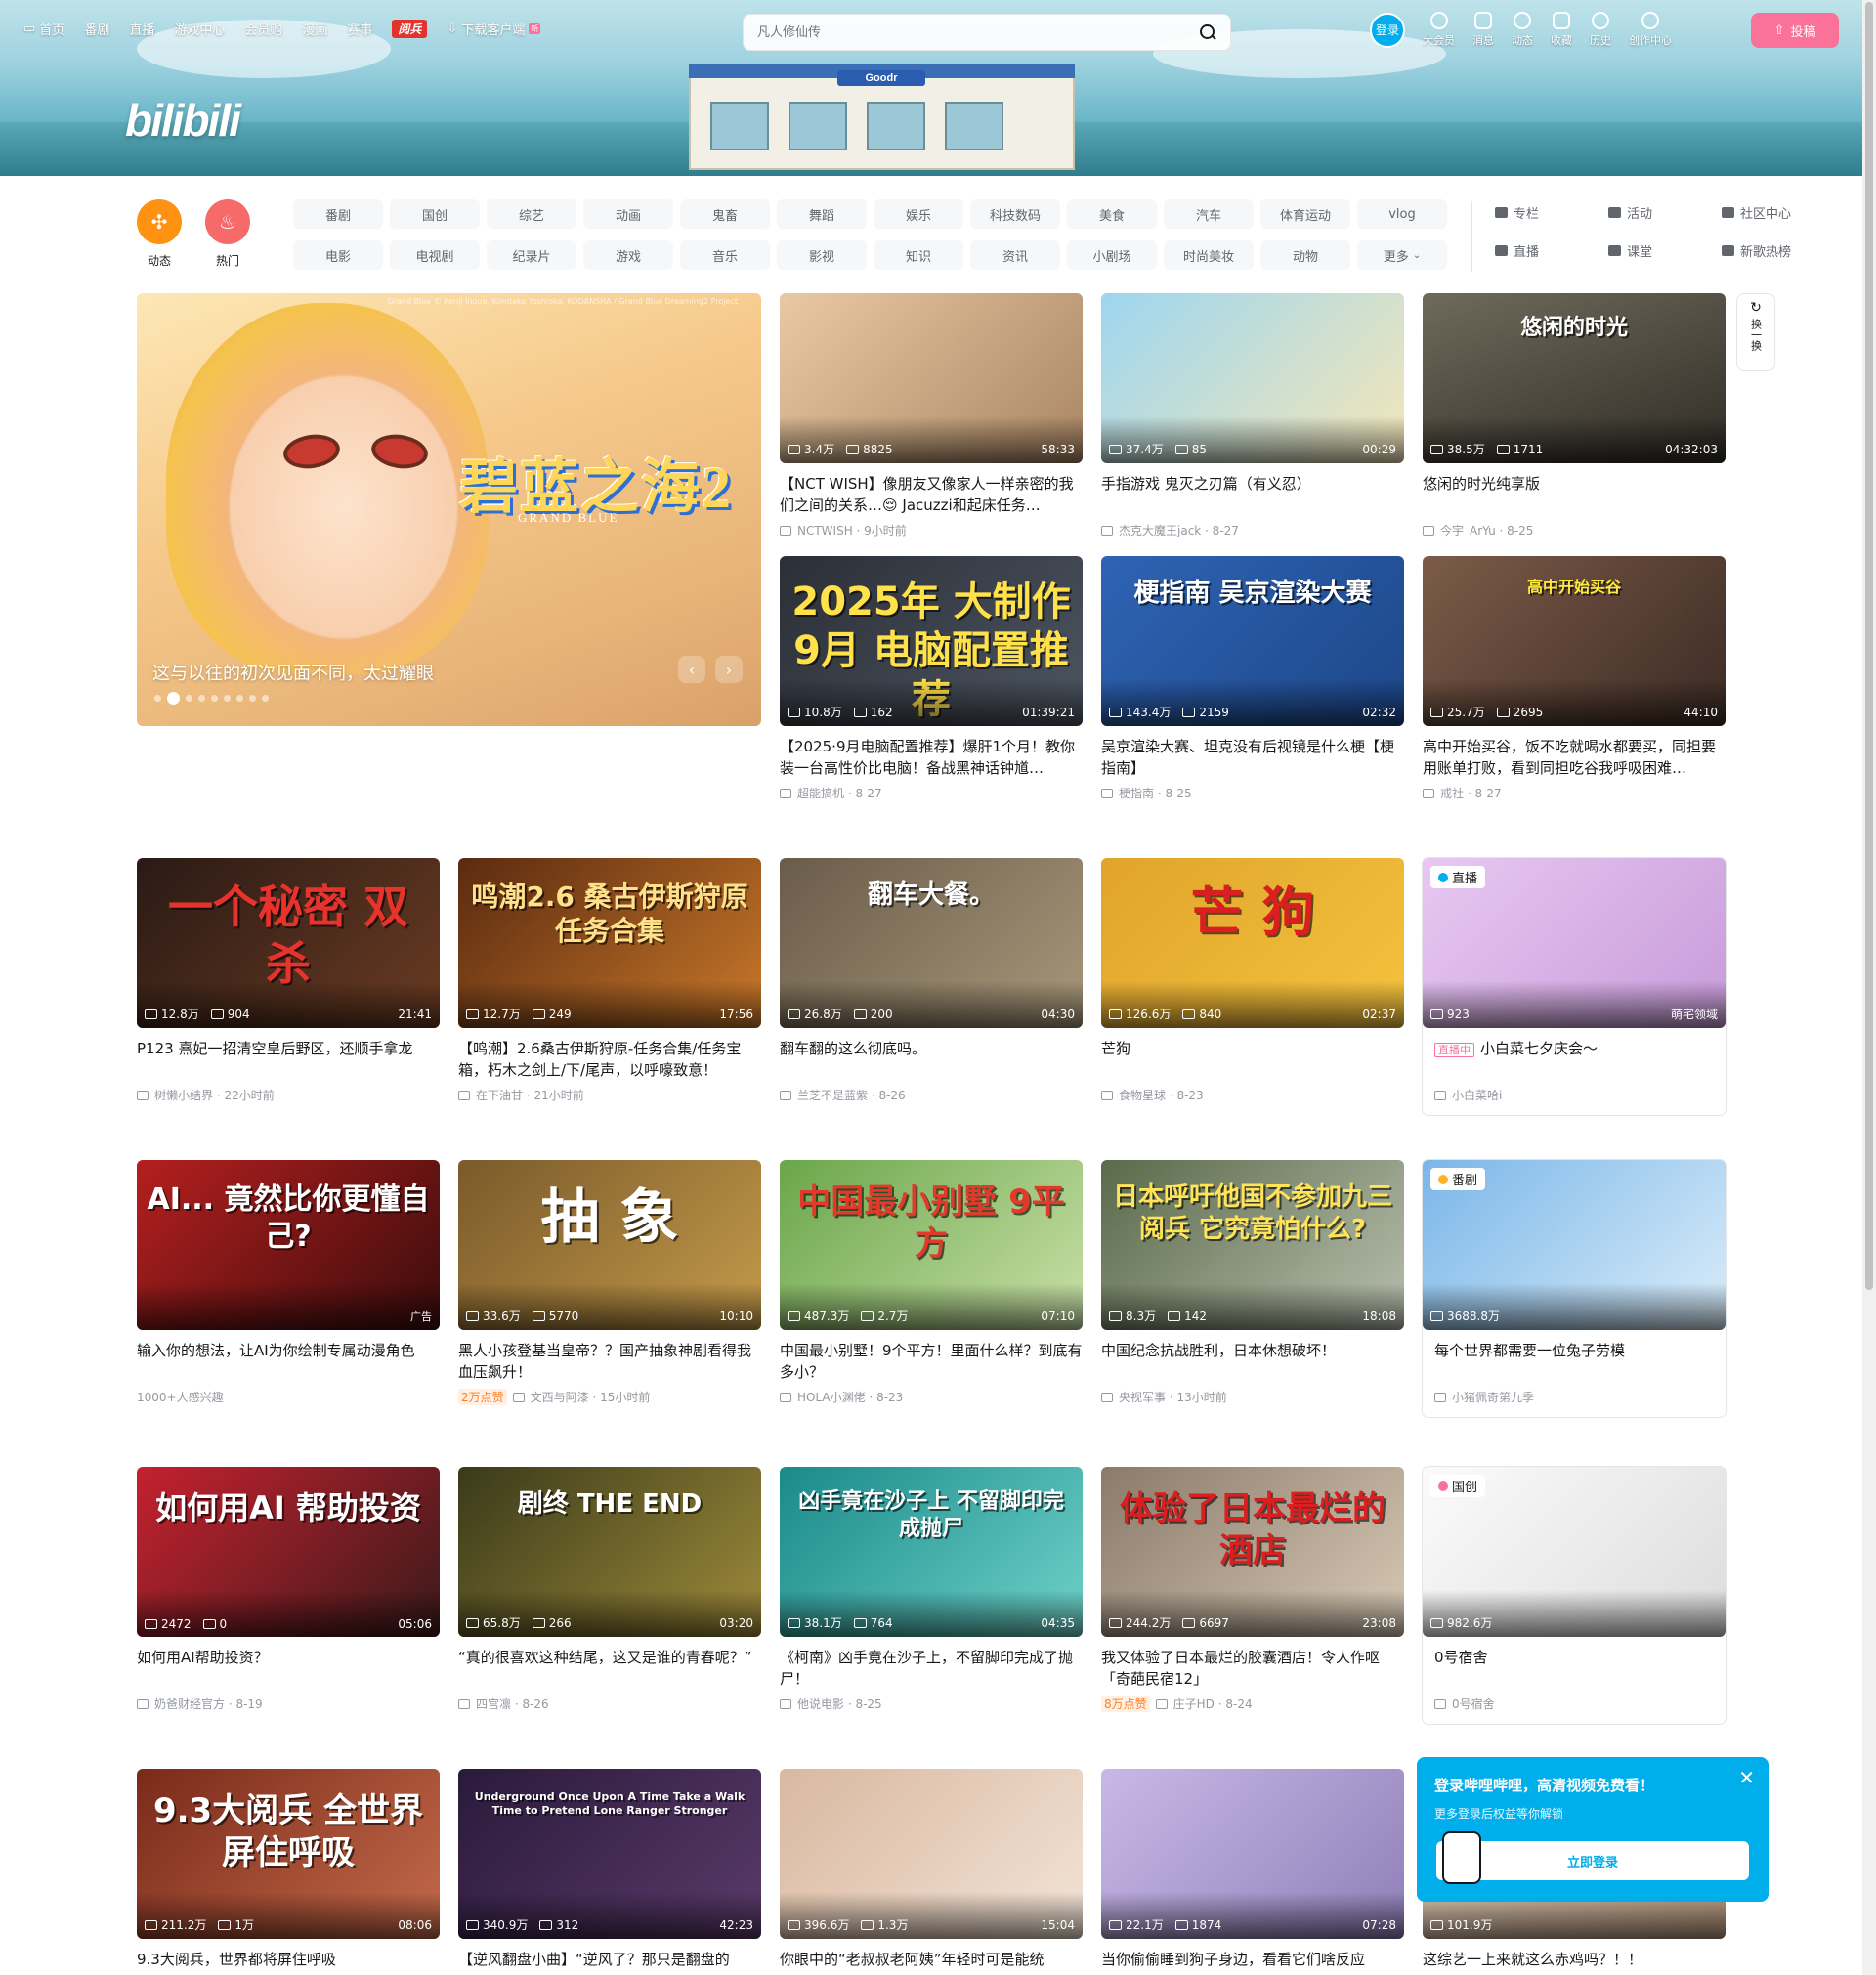 The image size is (1876, 1975). I want to click on video-thumbnail: 一个秘密 双杀 12.8万 904 21:41, so click(288, 943).